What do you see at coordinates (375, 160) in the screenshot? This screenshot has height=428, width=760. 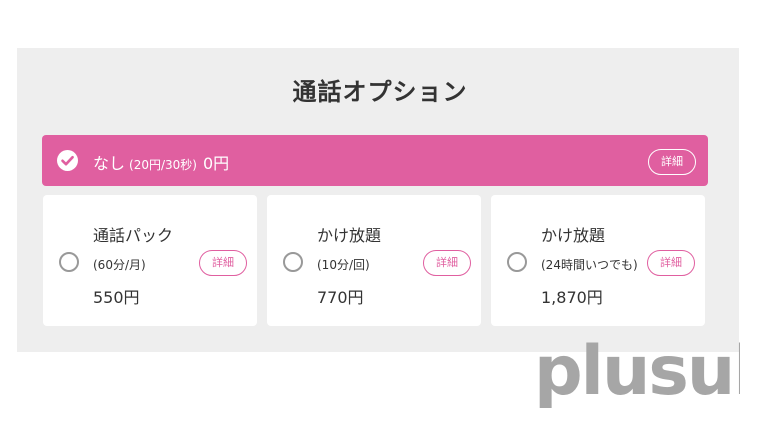 I see `option-none-selected: なし (20円/30秒) 0円 詳細` at bounding box center [375, 160].